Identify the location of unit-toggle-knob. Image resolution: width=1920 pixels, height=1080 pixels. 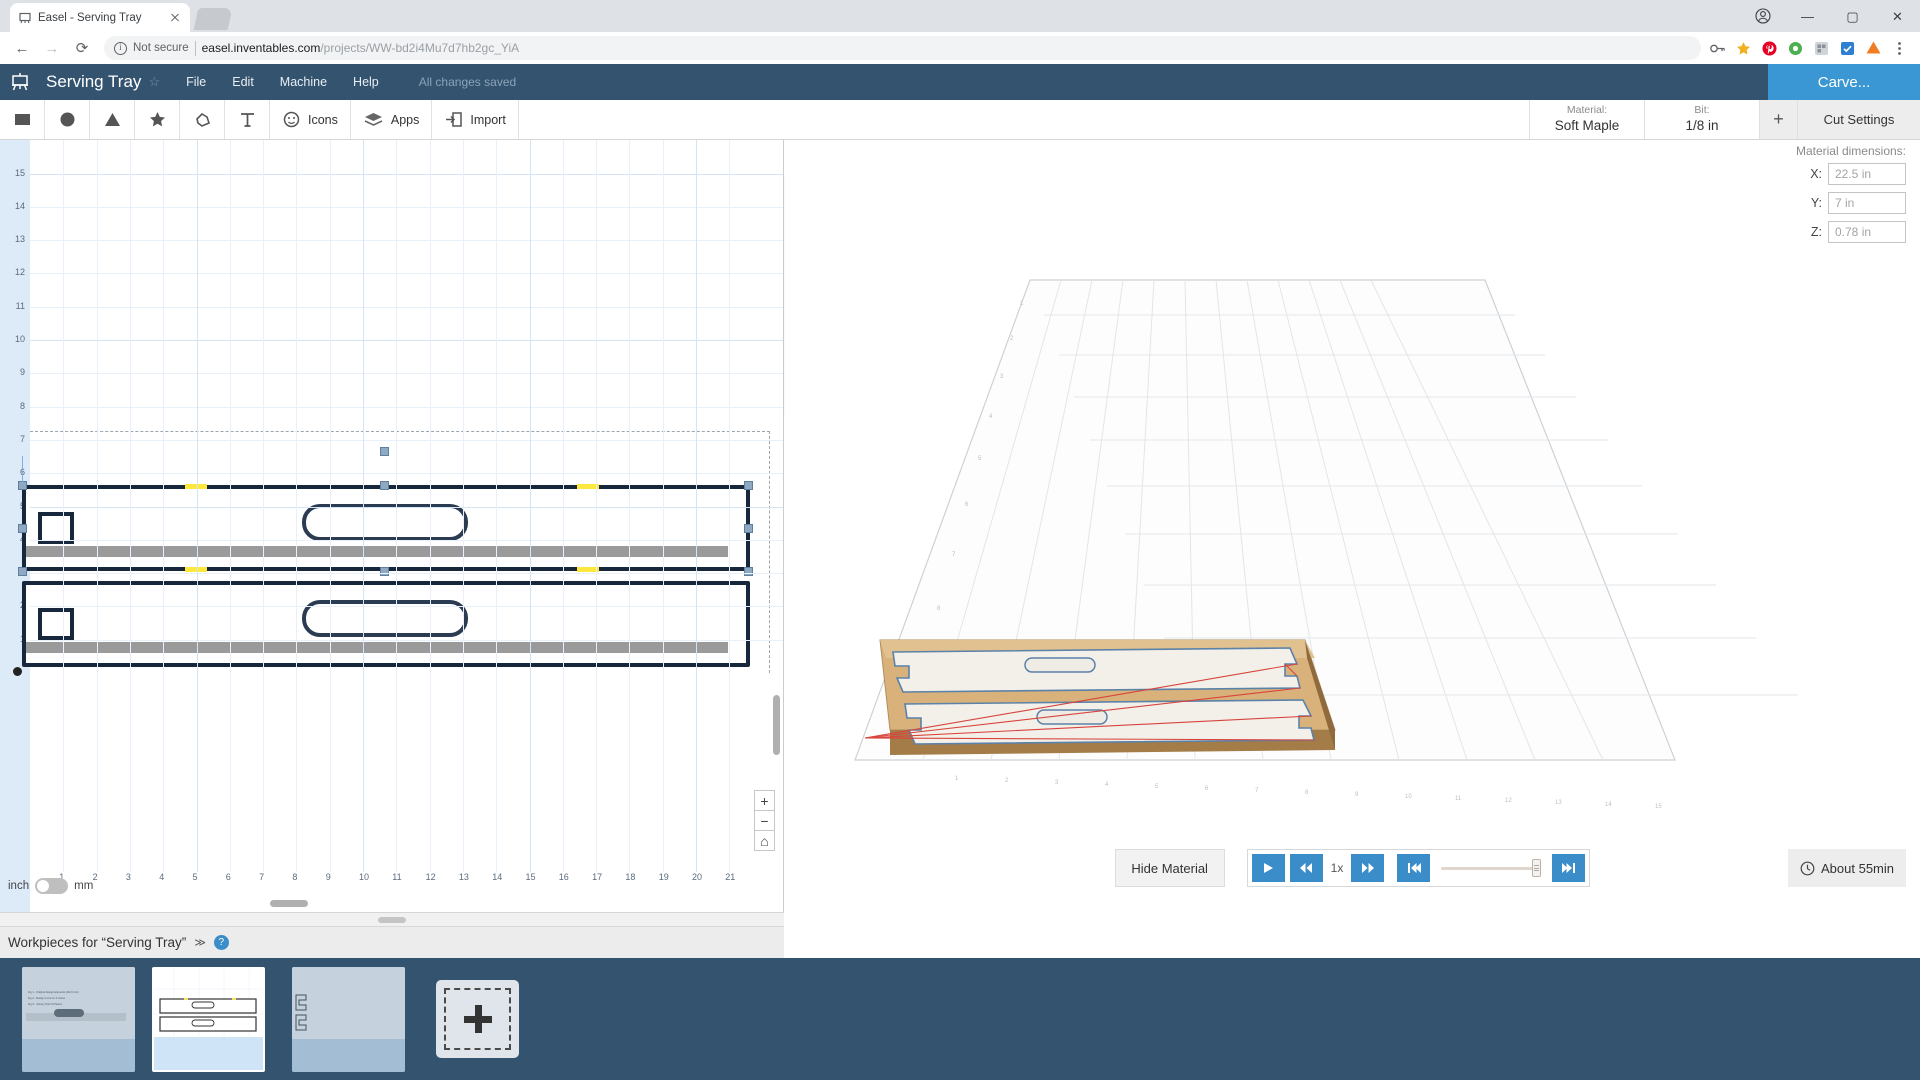
(43, 886).